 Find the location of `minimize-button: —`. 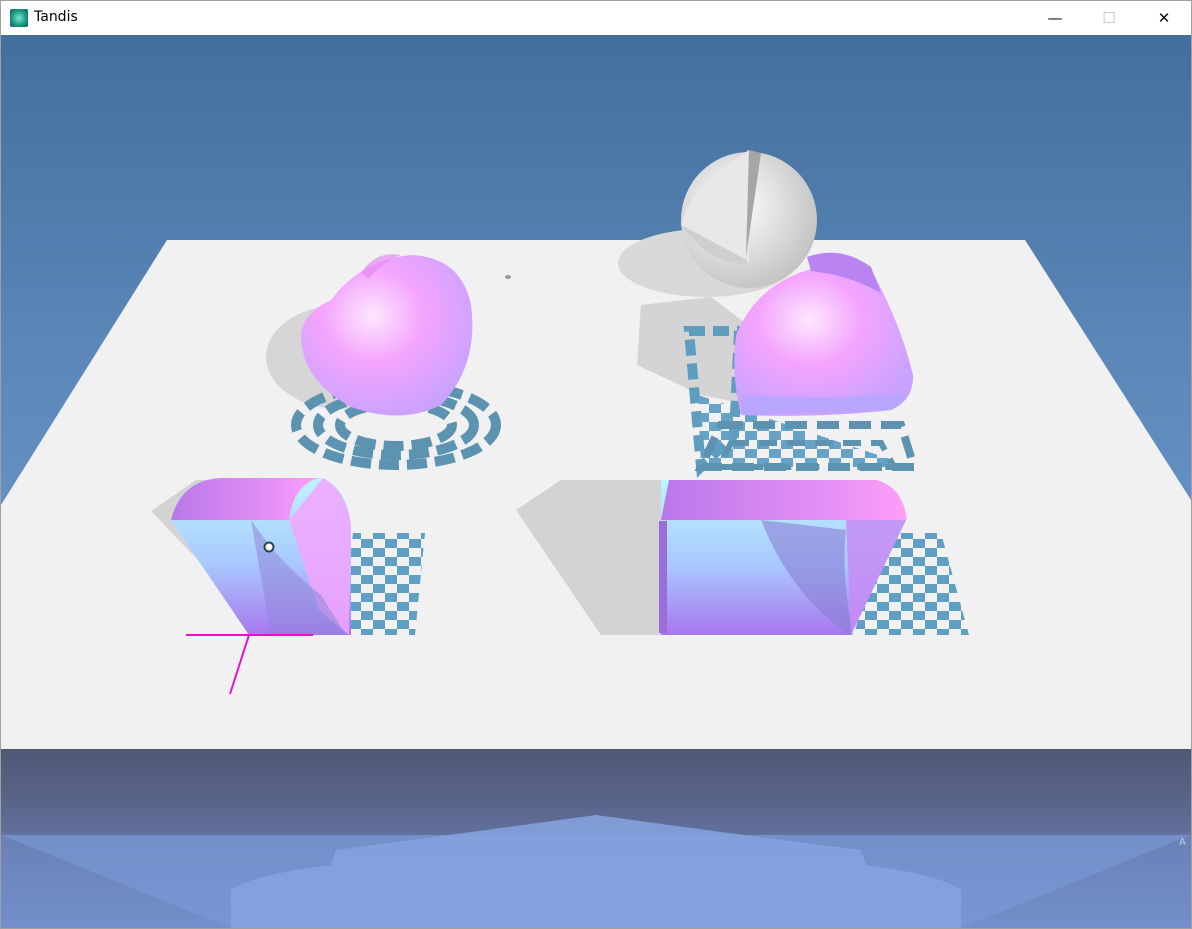

minimize-button: — is located at coordinates (1055, 18).